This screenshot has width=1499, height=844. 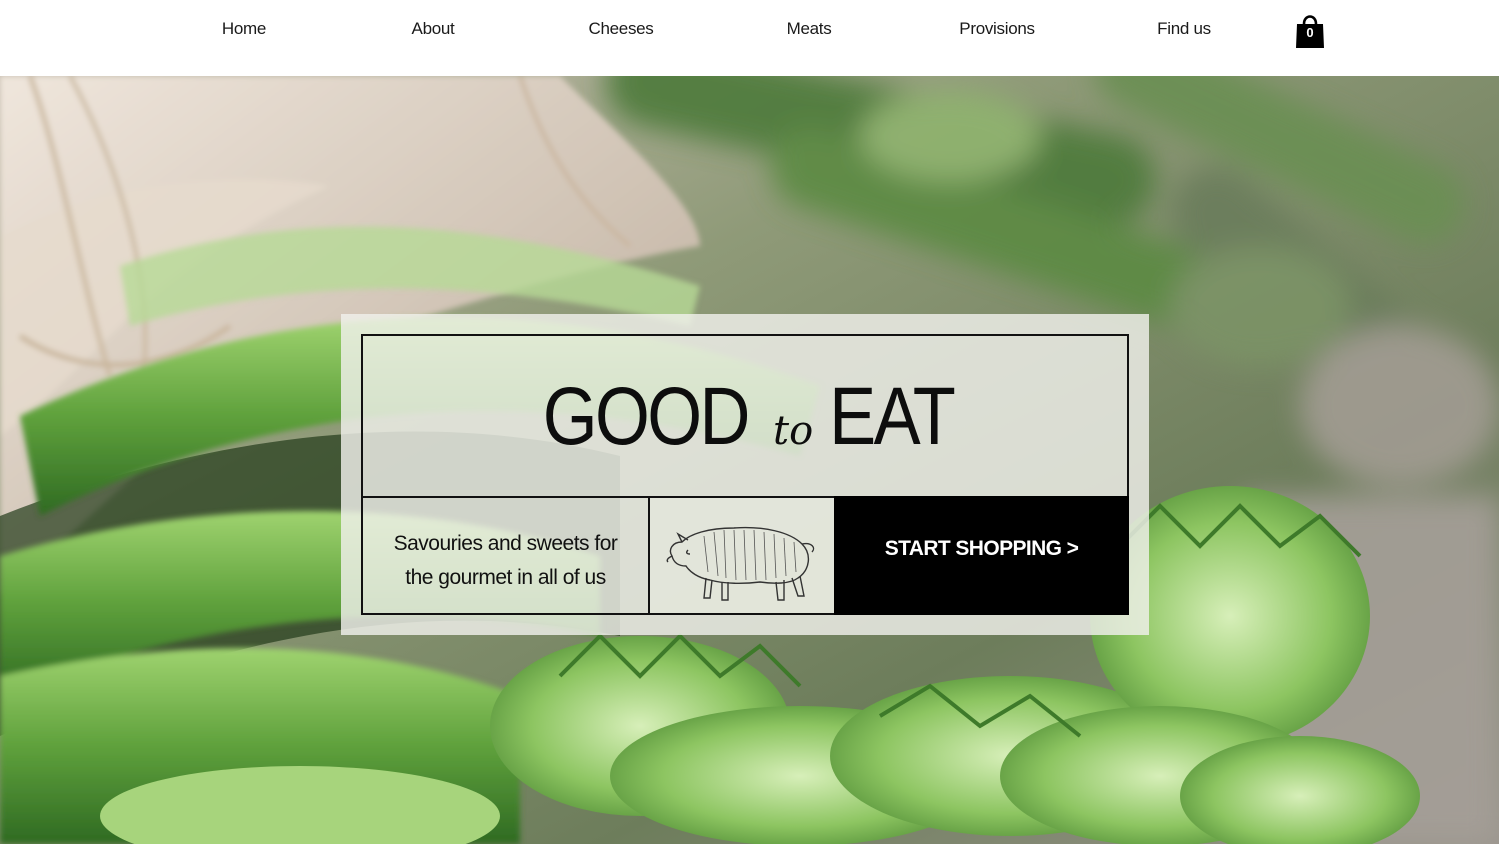 I want to click on tagline-line2: the gourmet in all of us, so click(x=505, y=577).